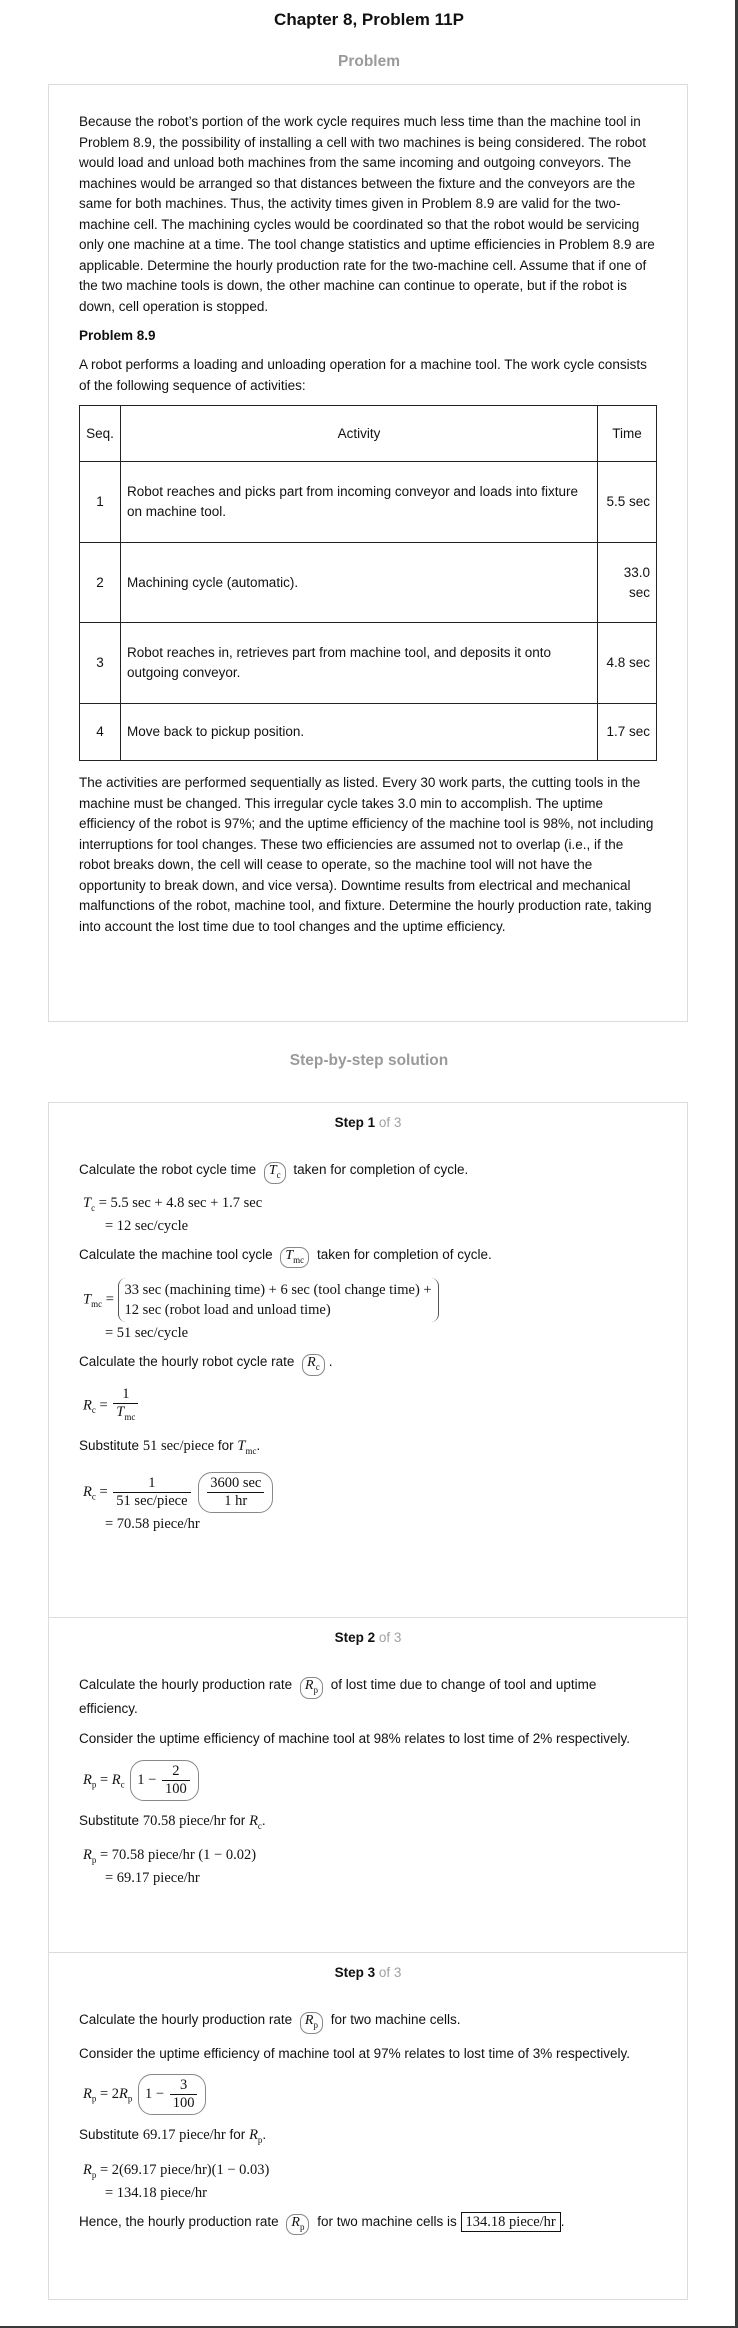  I want to click on equation-rp-formula: Rp = Rc 1 − 2 100, so click(370, 1780).